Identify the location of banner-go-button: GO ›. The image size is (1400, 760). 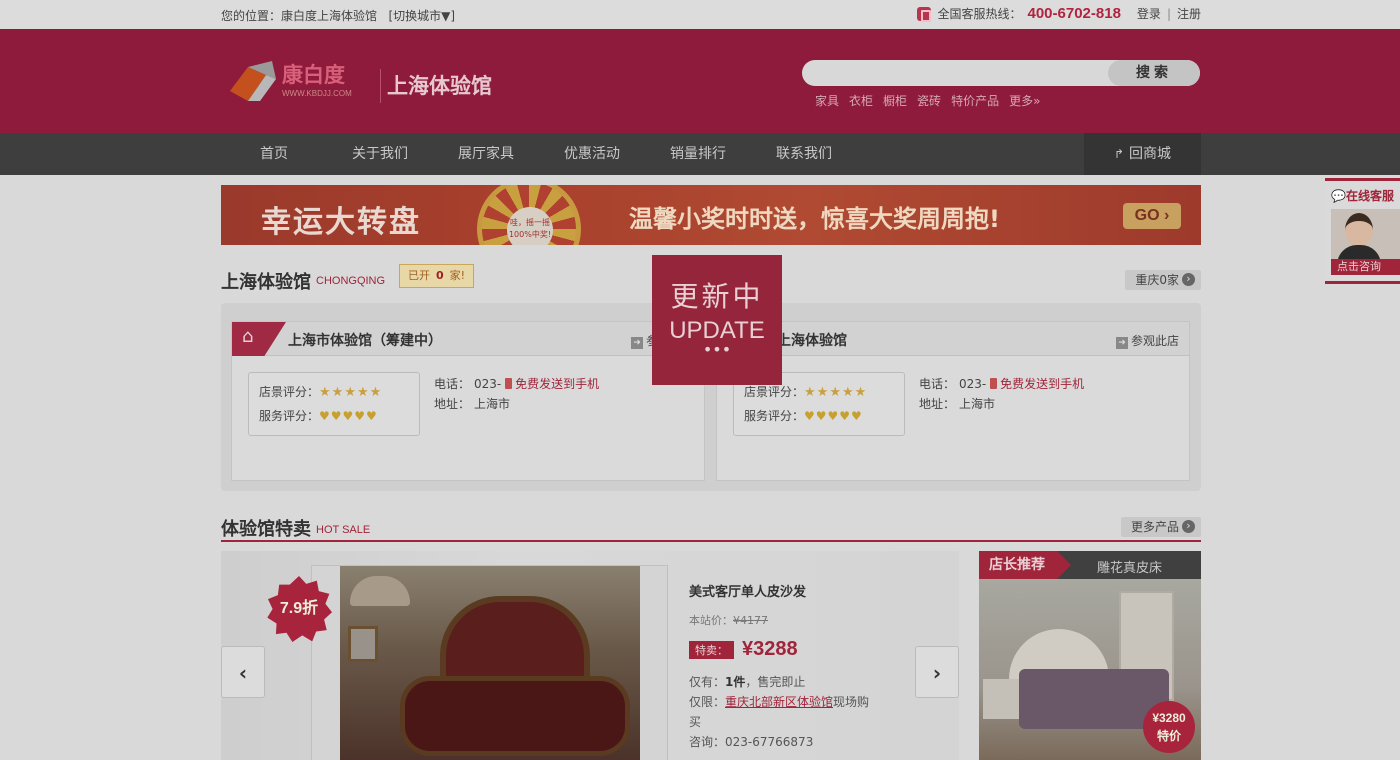
(1152, 216).